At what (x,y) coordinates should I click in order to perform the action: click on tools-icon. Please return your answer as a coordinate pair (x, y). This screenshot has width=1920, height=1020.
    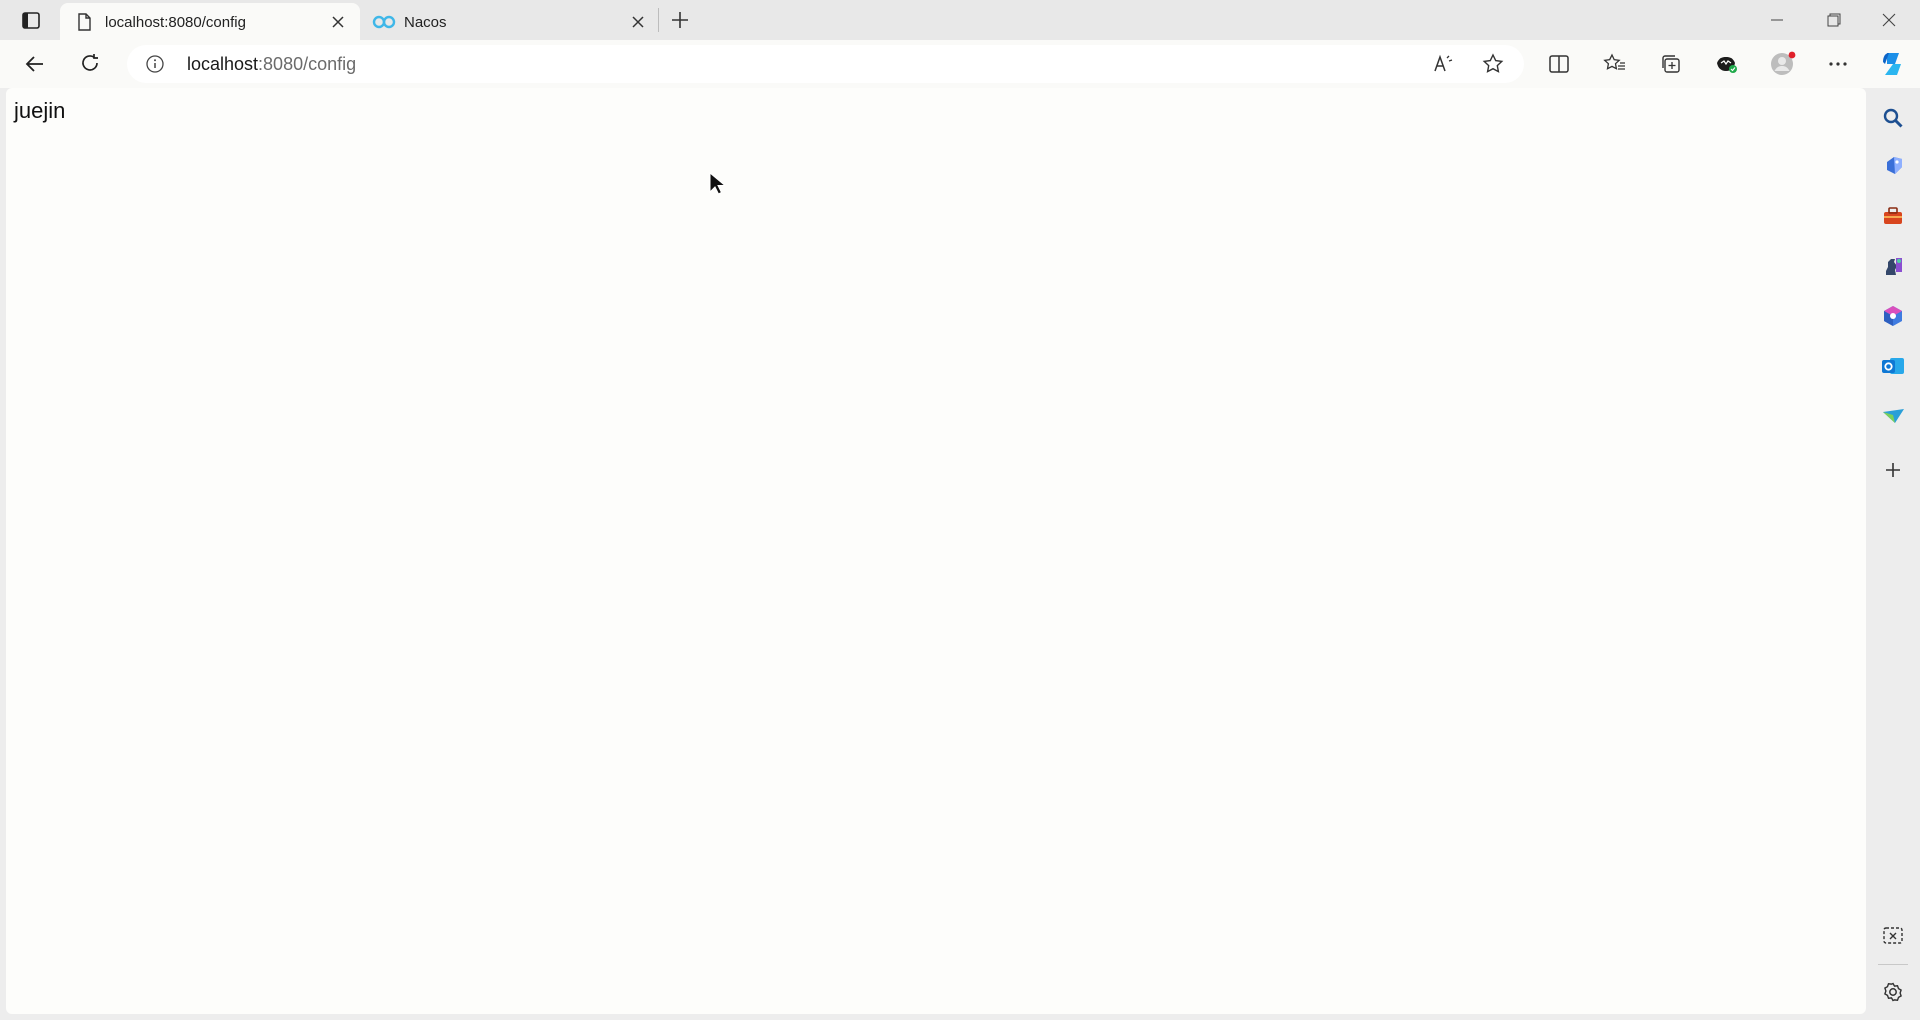
    Looking at the image, I should click on (1893, 215).